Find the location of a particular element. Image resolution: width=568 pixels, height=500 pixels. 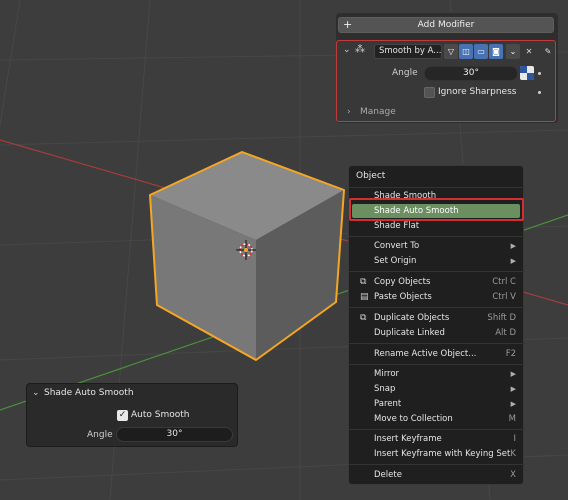

pin-icon: ✎ is located at coordinates (548, 51).